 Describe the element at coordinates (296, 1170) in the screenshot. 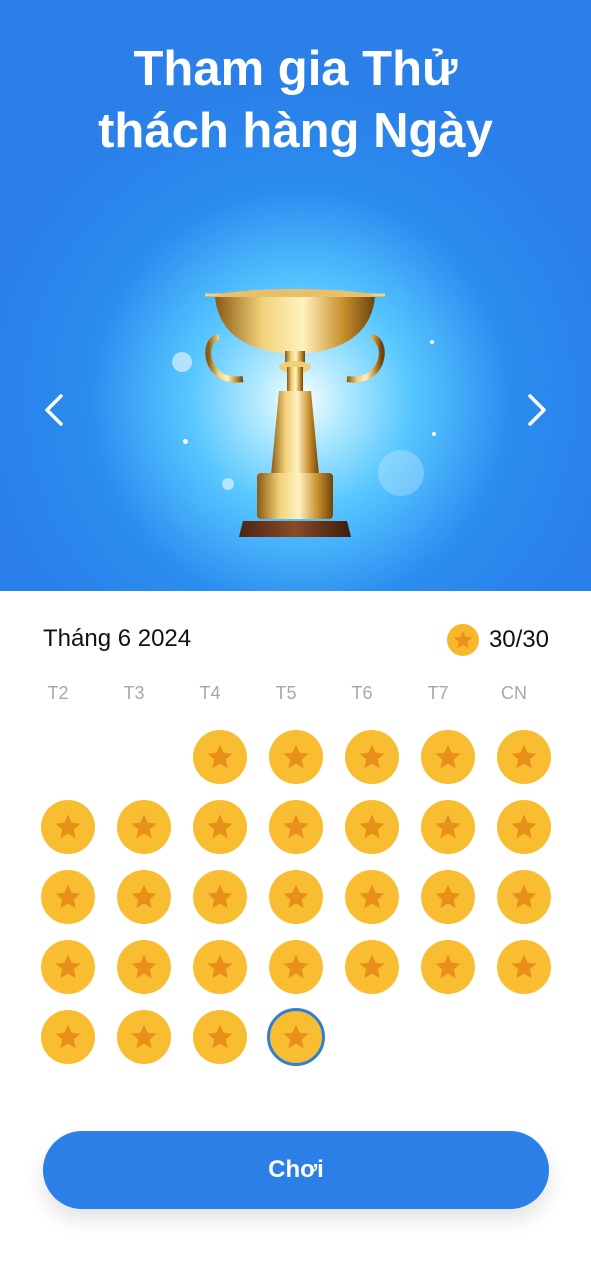

I see `play-button: Chơi` at that location.